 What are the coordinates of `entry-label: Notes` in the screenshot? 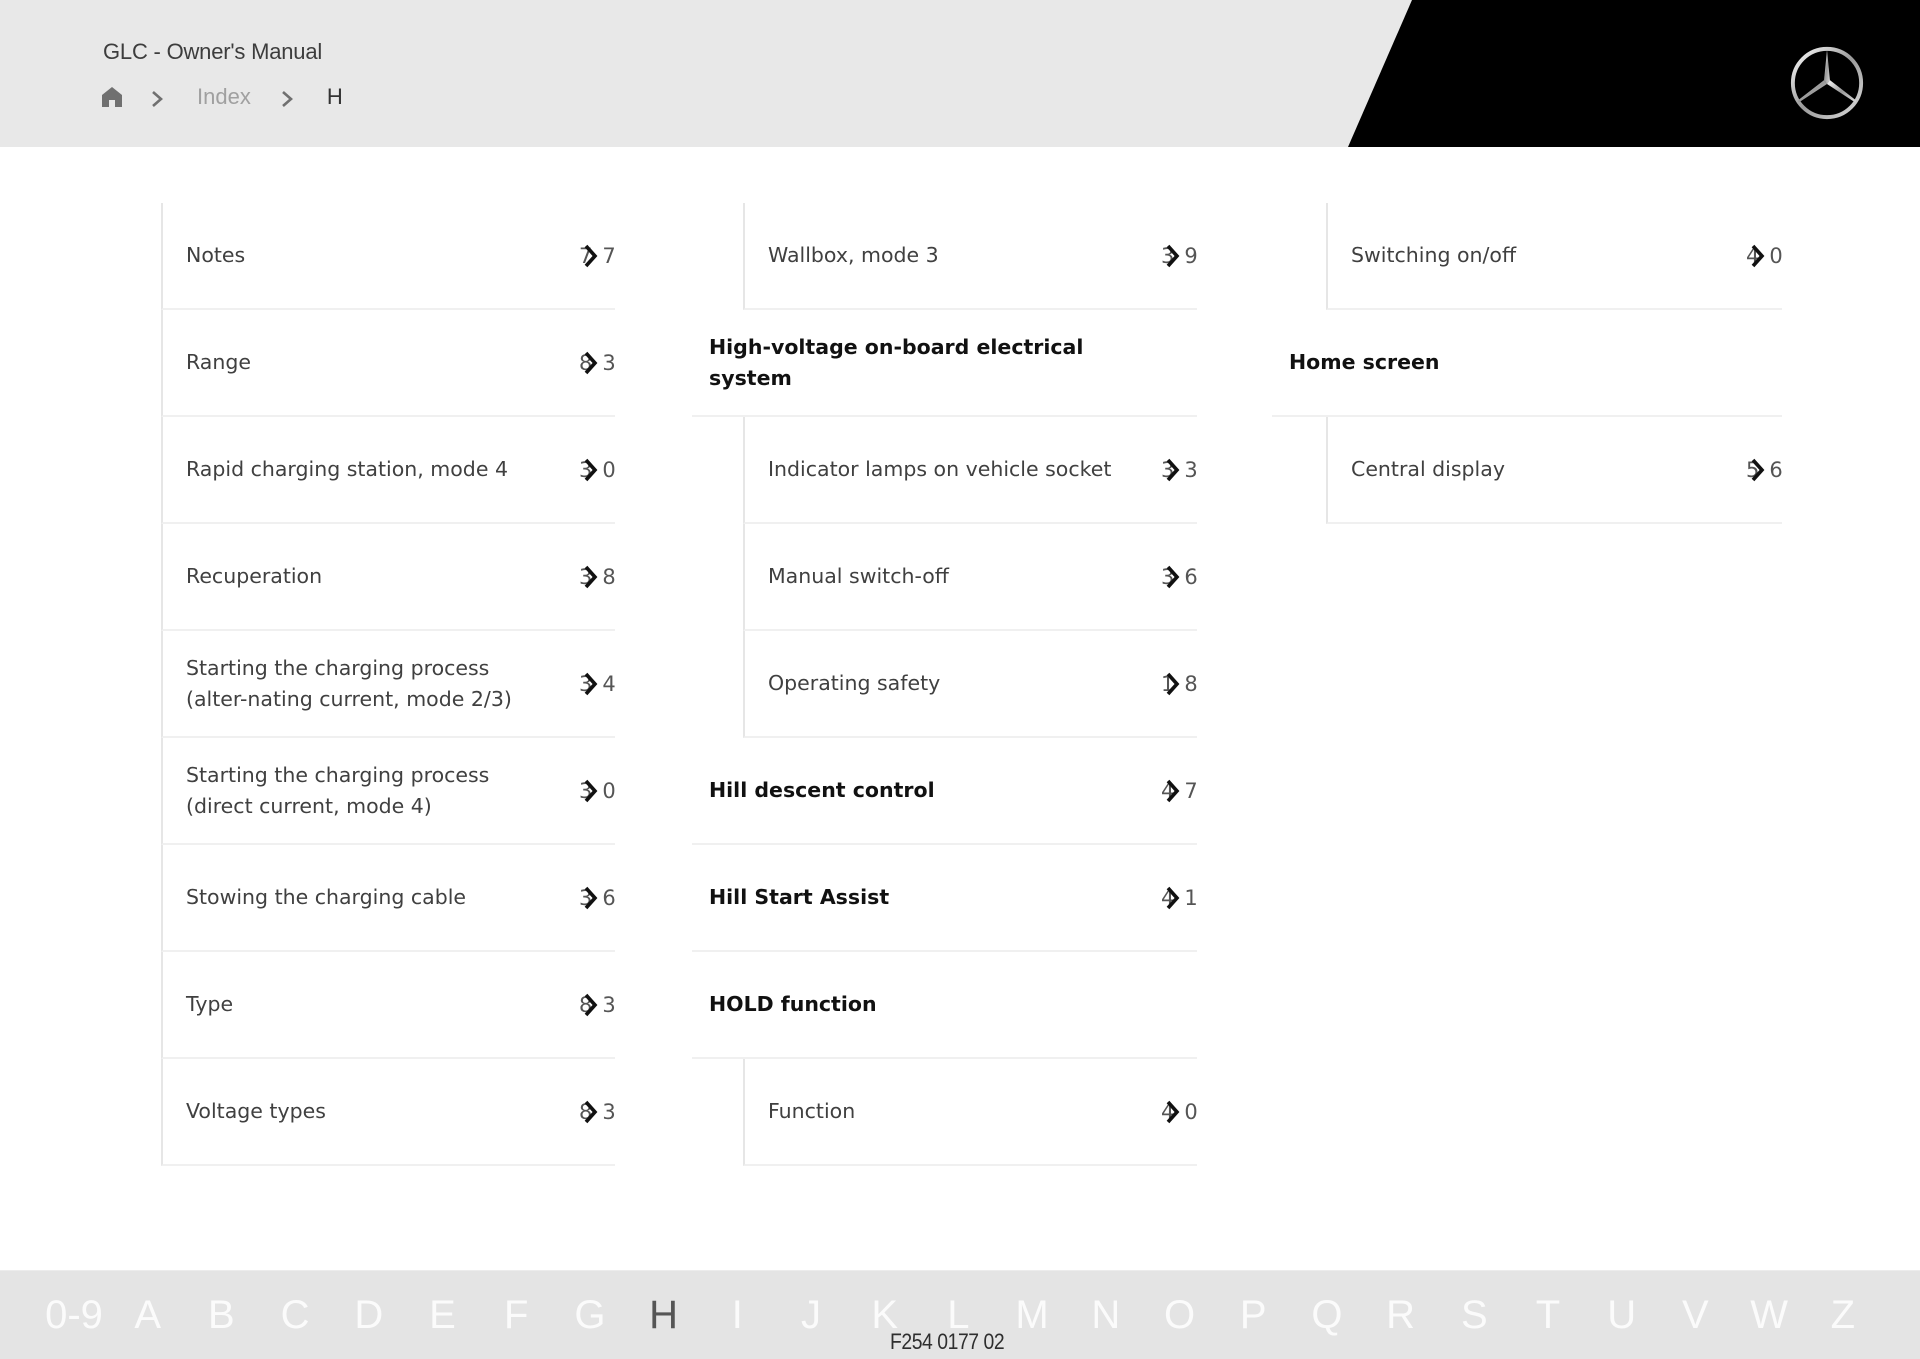 It's located at (216, 255).